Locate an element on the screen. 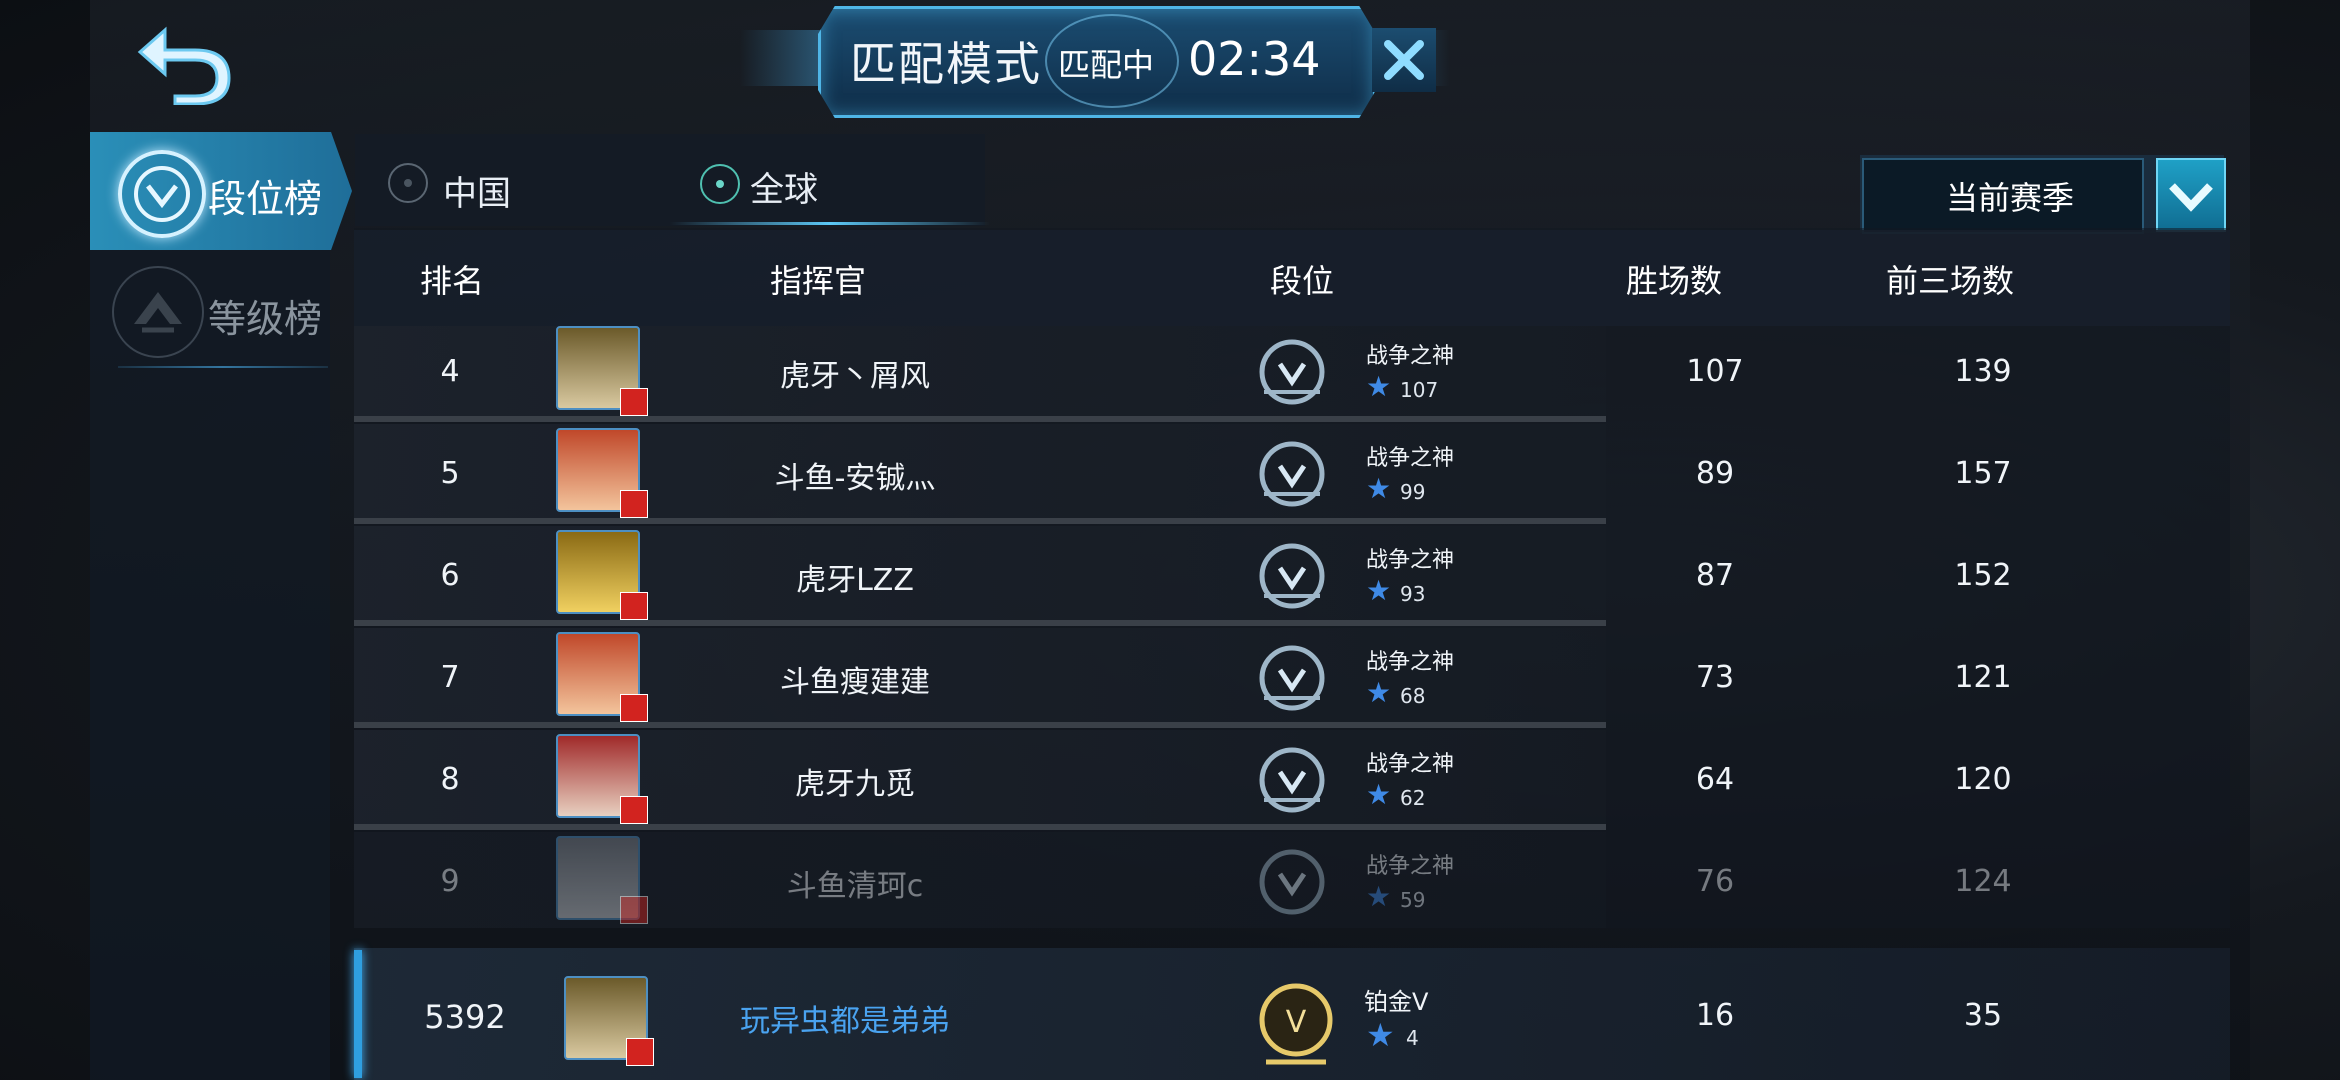 The height and width of the screenshot is (1080, 2340). back-button is located at coordinates (185, 63).